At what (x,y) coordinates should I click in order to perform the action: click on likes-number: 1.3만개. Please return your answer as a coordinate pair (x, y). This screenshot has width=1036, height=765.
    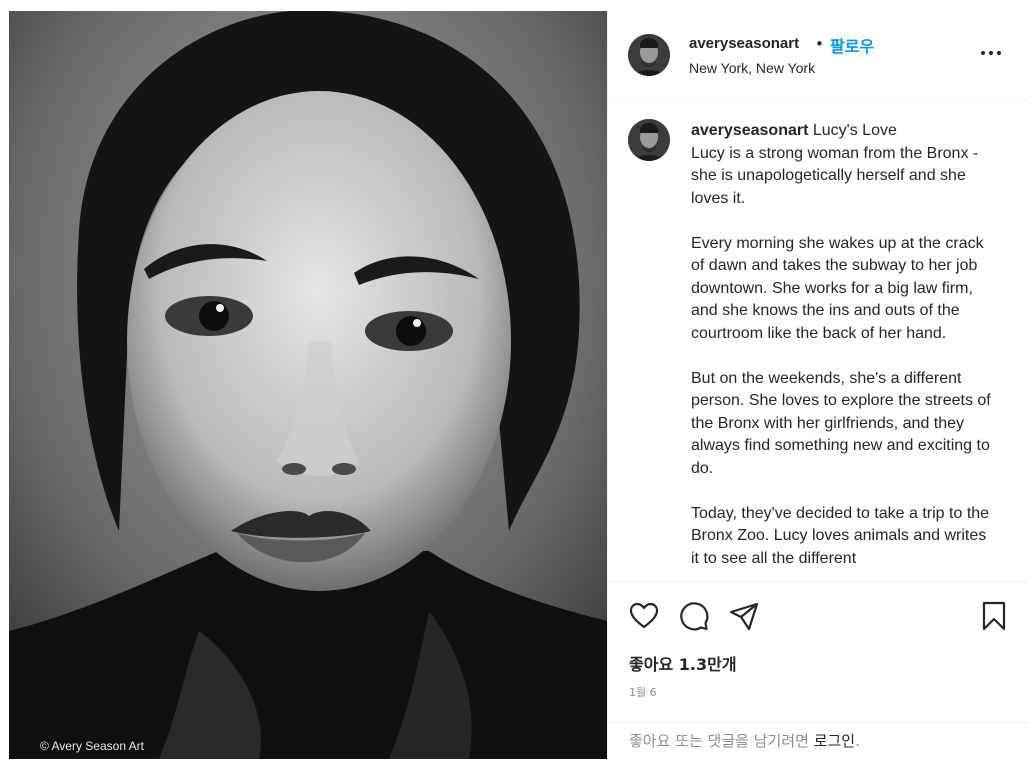
    Looking at the image, I should click on (707, 664).